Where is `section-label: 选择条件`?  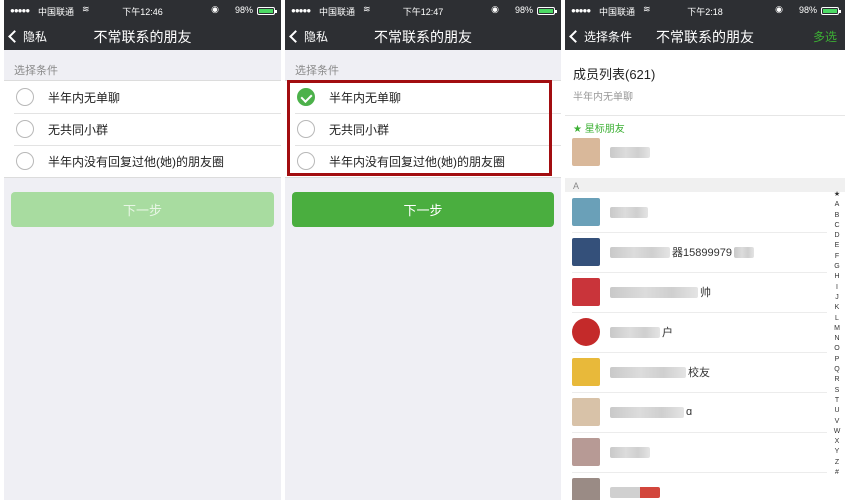
section-label: 选择条件 is located at coordinates (317, 71).